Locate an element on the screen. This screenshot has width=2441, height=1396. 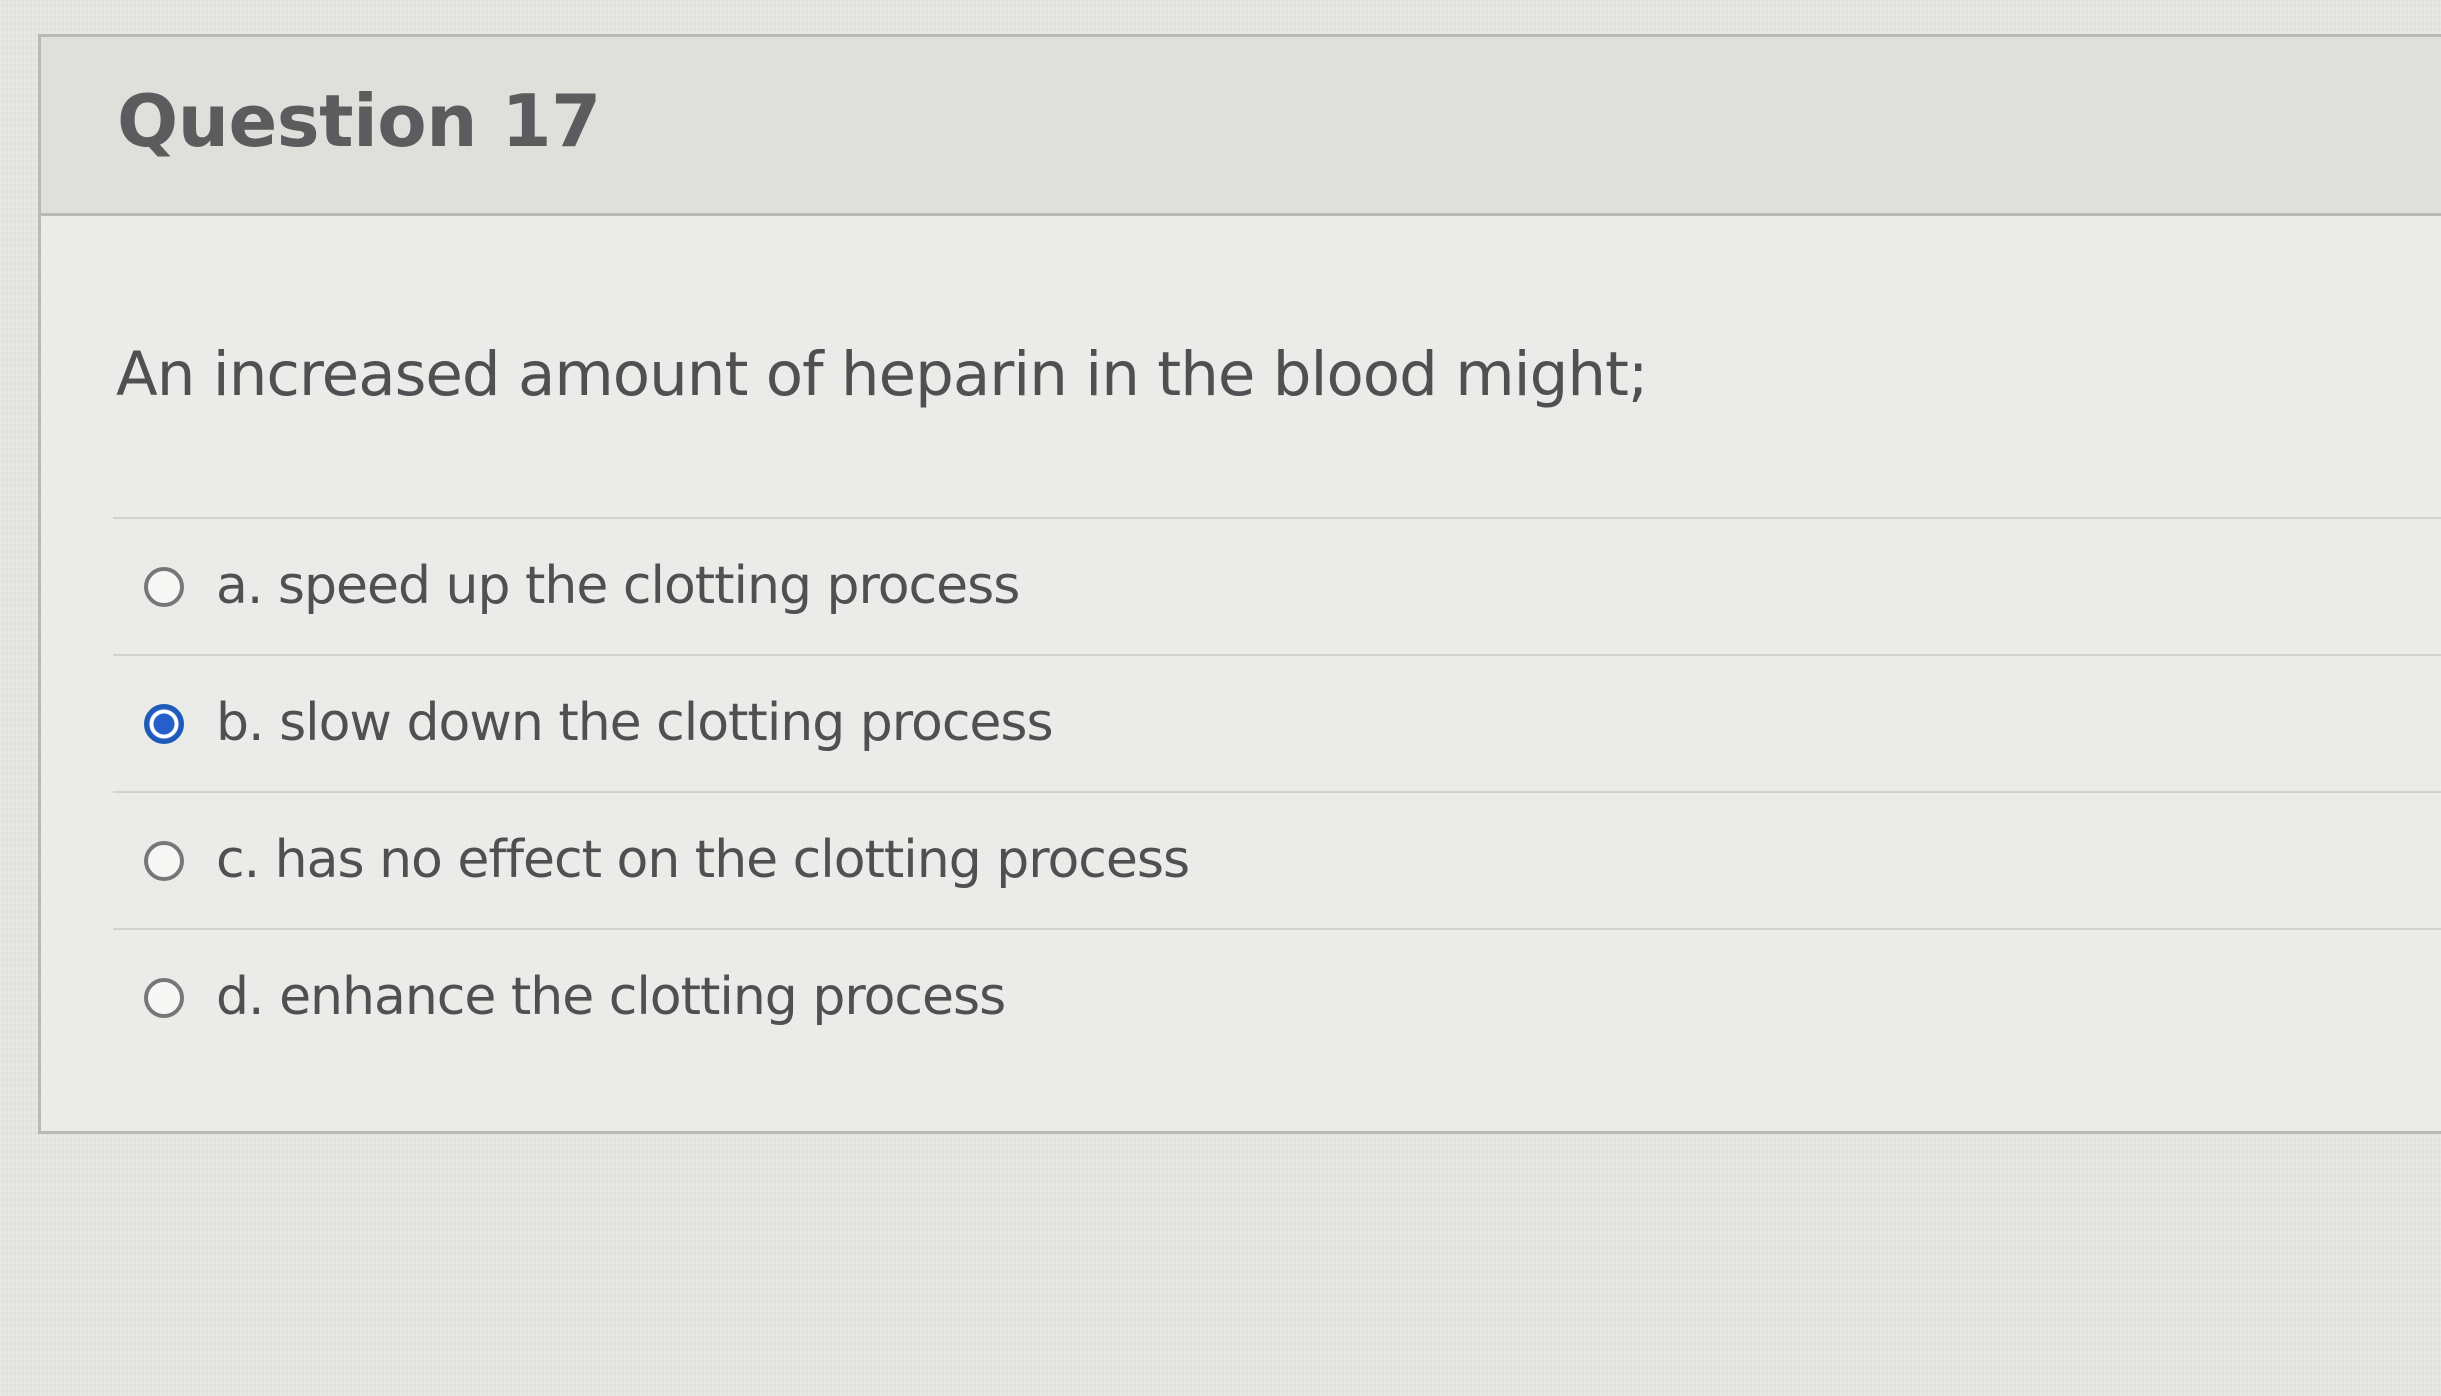
answer-option-b: b. slow down the clotting process is located at coordinates (1277, 722).